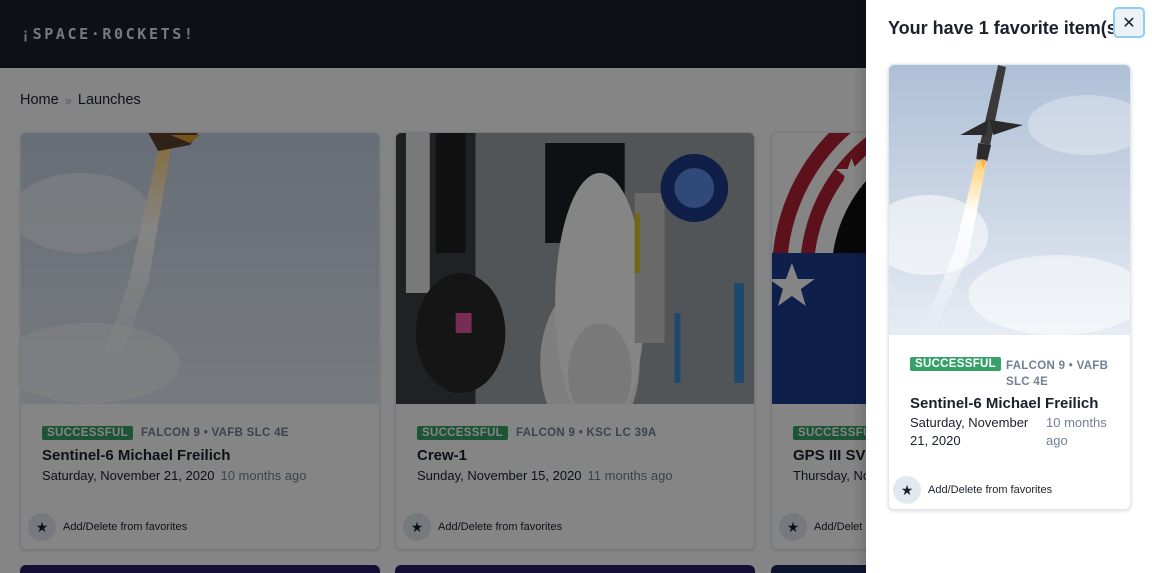 Image resolution: width=1152 pixels, height=573 pixels. What do you see at coordinates (990, 490) in the screenshot?
I see `favorite-toggle-label: Add/Delete from favorites` at bounding box center [990, 490].